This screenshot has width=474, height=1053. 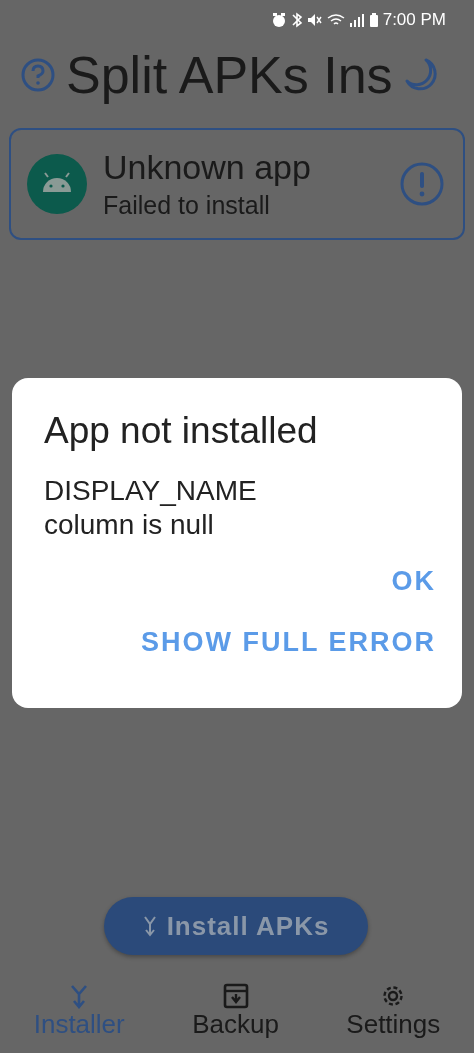 What do you see at coordinates (181, 431) in the screenshot?
I see `dialog-title: App not installed` at bounding box center [181, 431].